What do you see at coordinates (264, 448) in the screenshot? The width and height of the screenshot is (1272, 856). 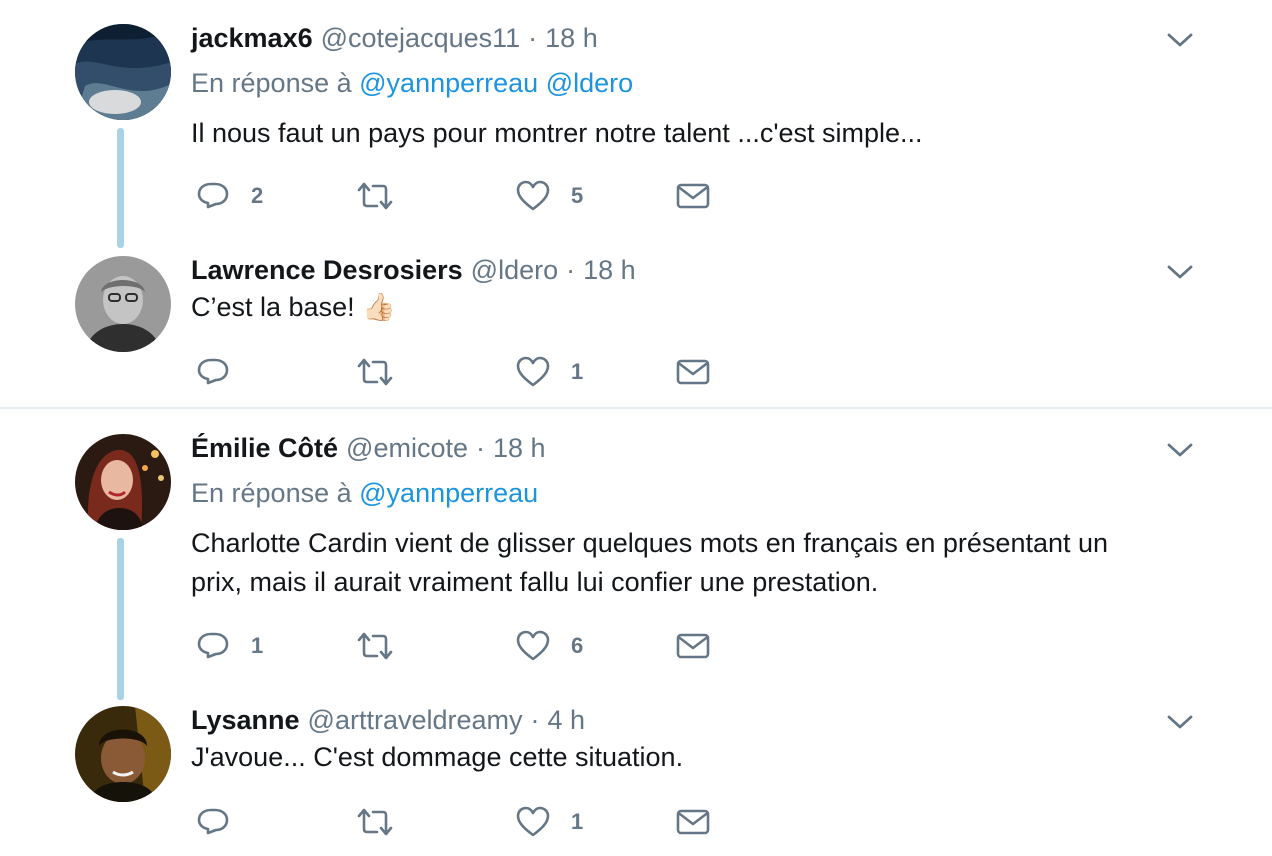 I see `display-name: Émilie Côté` at bounding box center [264, 448].